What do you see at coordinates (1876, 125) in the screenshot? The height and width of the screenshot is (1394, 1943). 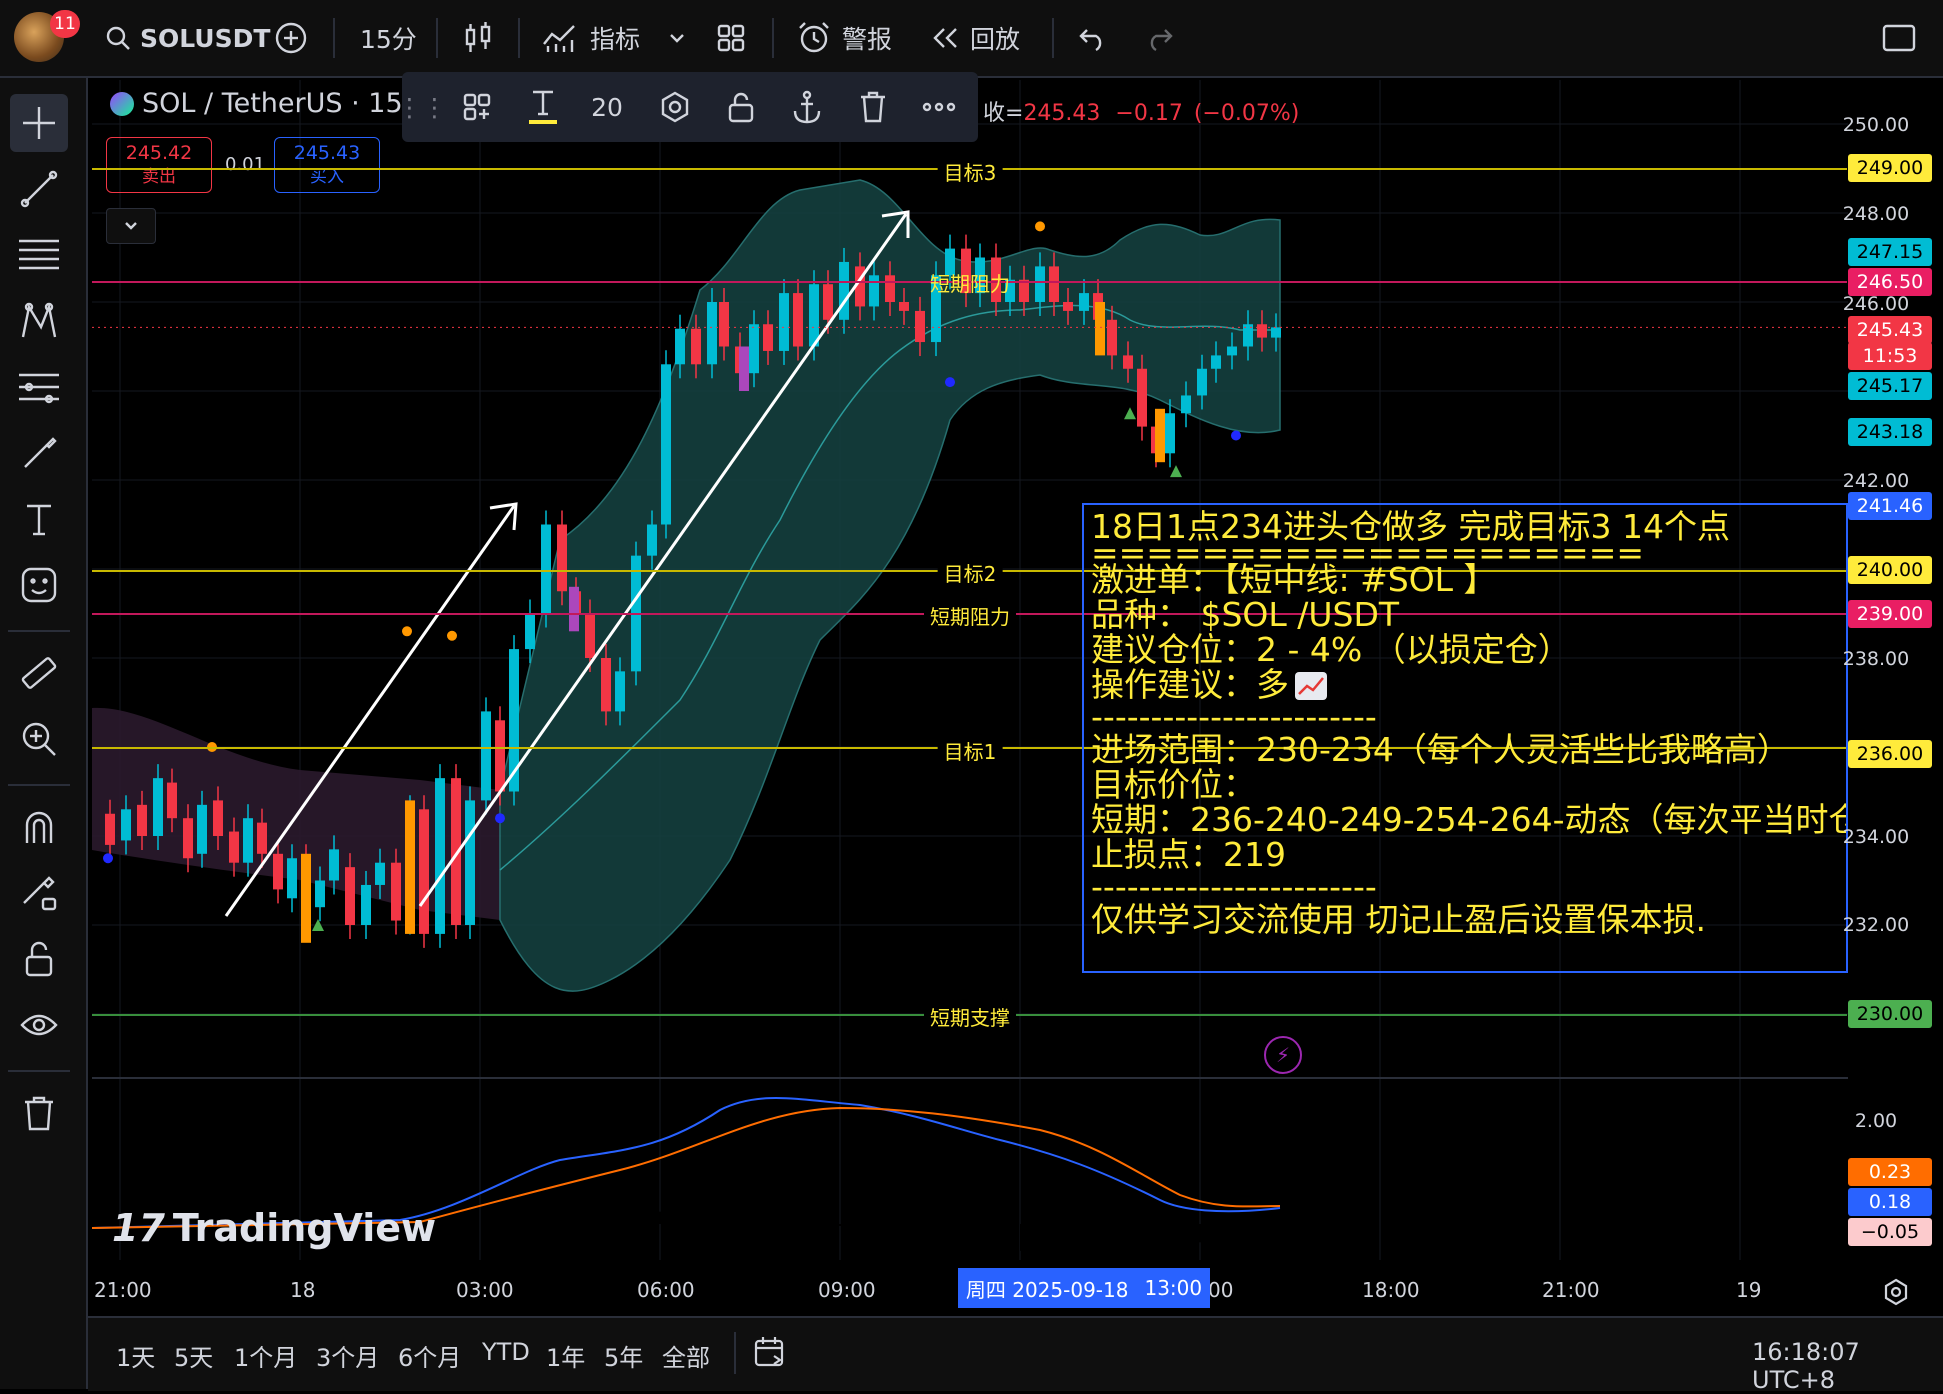 I see `price-axis-label: 250.00` at bounding box center [1876, 125].